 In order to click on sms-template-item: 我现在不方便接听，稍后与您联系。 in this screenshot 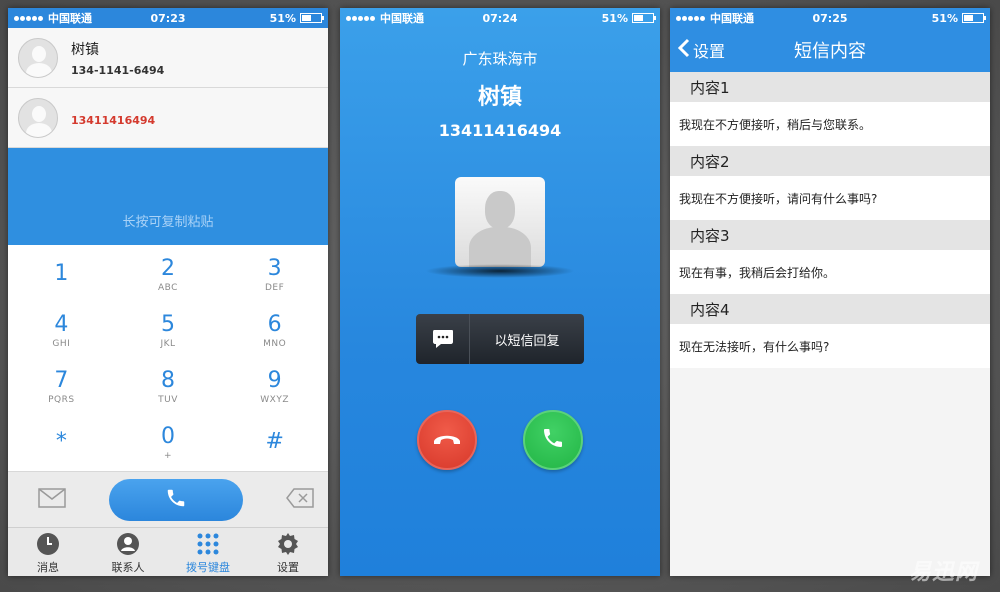, I will do `click(830, 124)`.